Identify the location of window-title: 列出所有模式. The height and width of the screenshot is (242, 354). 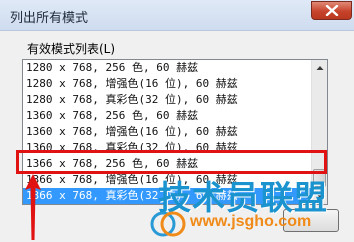
(49, 18).